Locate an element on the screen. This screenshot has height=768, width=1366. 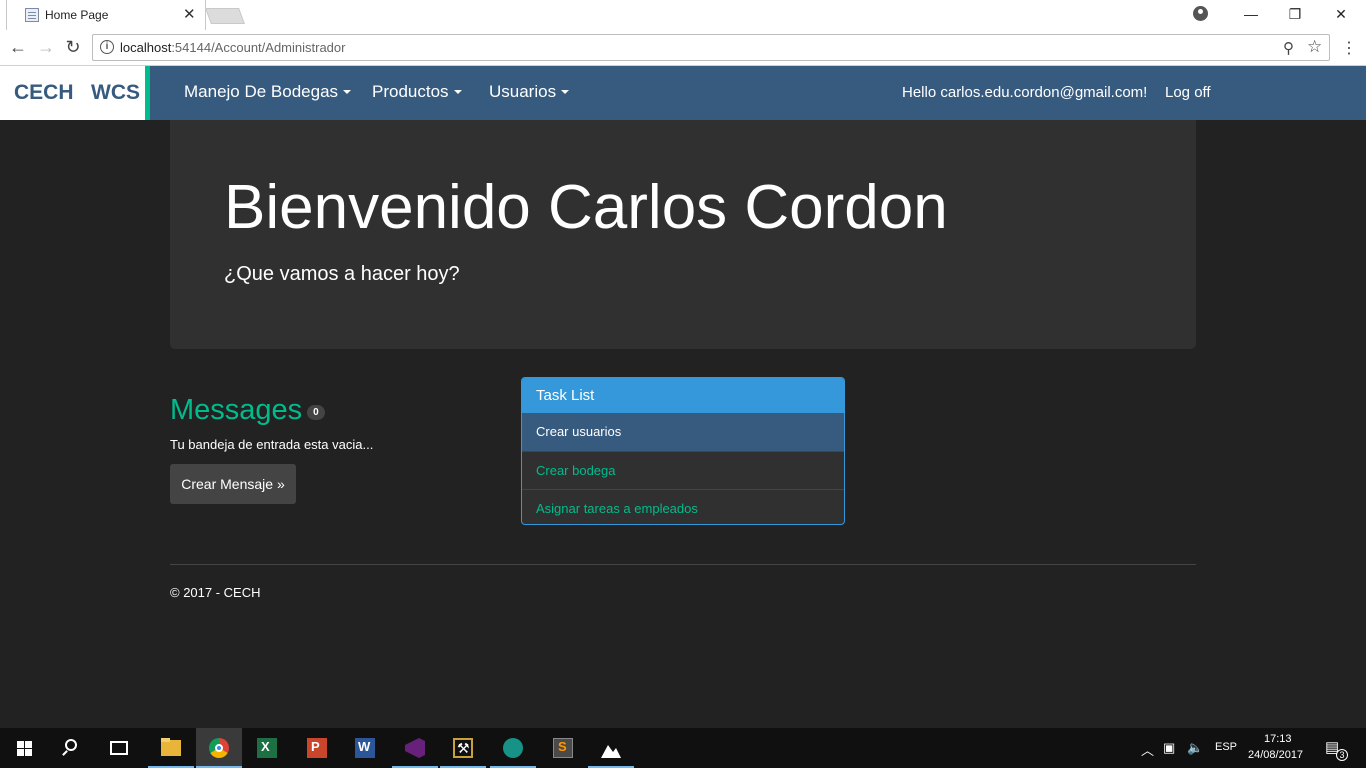
task-view-icon is located at coordinates (119, 748).